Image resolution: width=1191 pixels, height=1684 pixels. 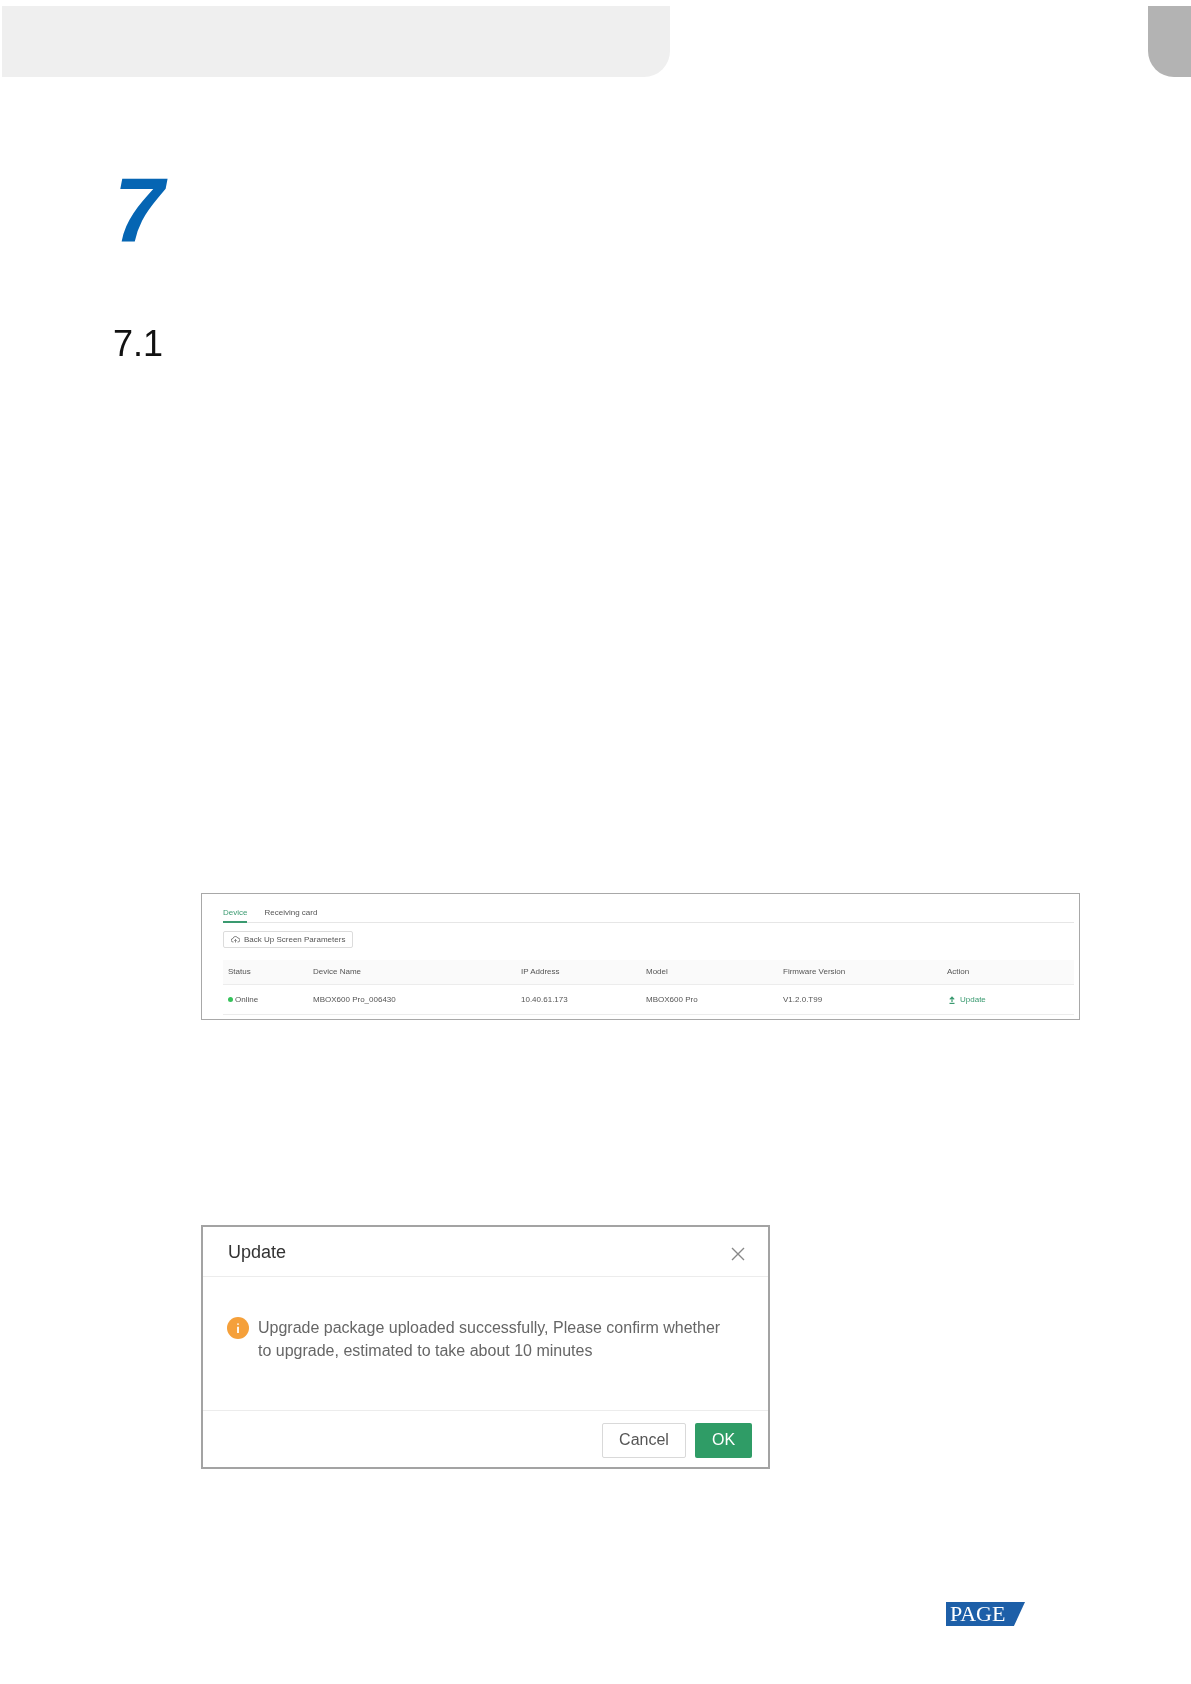 I want to click on tab: Receiving card, so click(x=291, y=908).